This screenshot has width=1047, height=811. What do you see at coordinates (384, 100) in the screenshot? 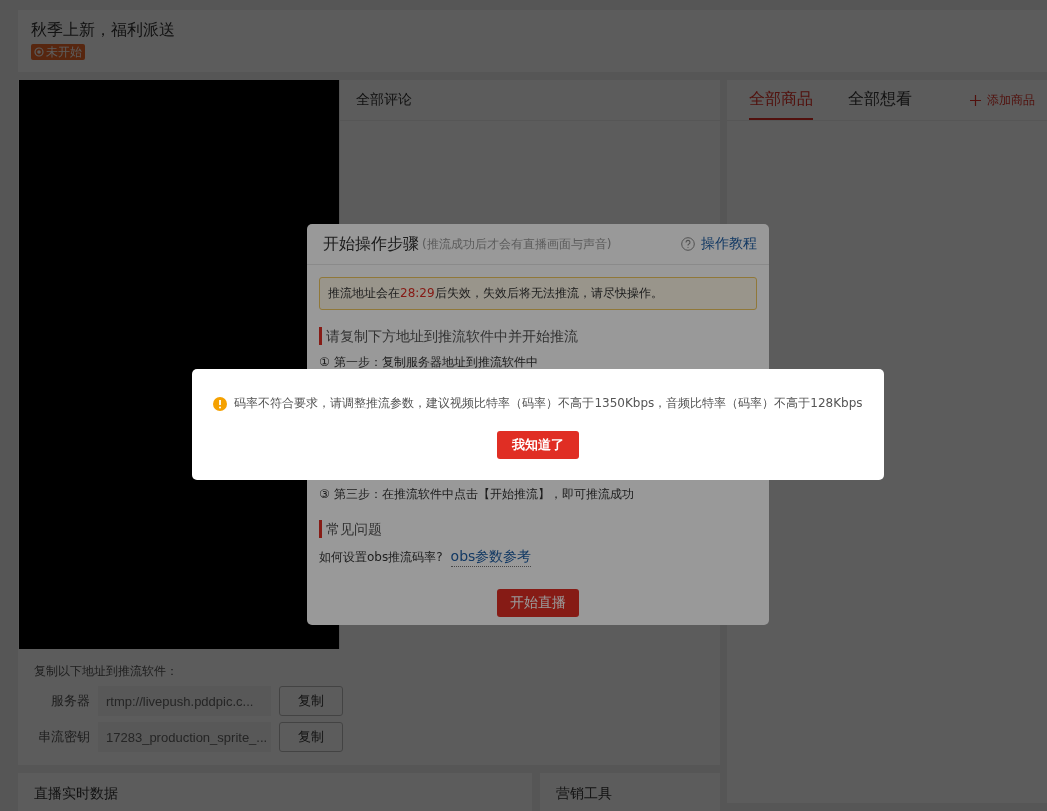
I see `panel-title: 全部评论` at bounding box center [384, 100].